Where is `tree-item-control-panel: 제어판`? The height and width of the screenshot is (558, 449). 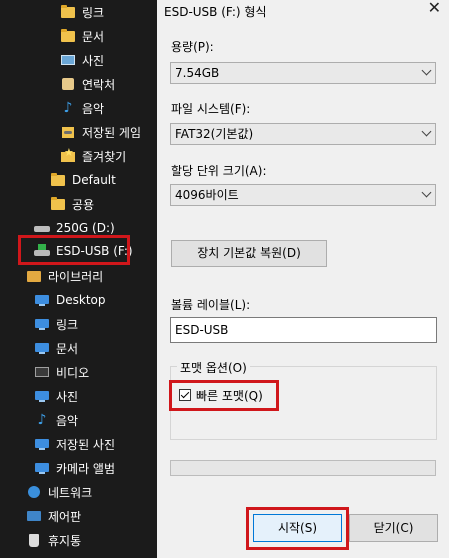
tree-item-control-panel: 제어판 is located at coordinates (53, 516).